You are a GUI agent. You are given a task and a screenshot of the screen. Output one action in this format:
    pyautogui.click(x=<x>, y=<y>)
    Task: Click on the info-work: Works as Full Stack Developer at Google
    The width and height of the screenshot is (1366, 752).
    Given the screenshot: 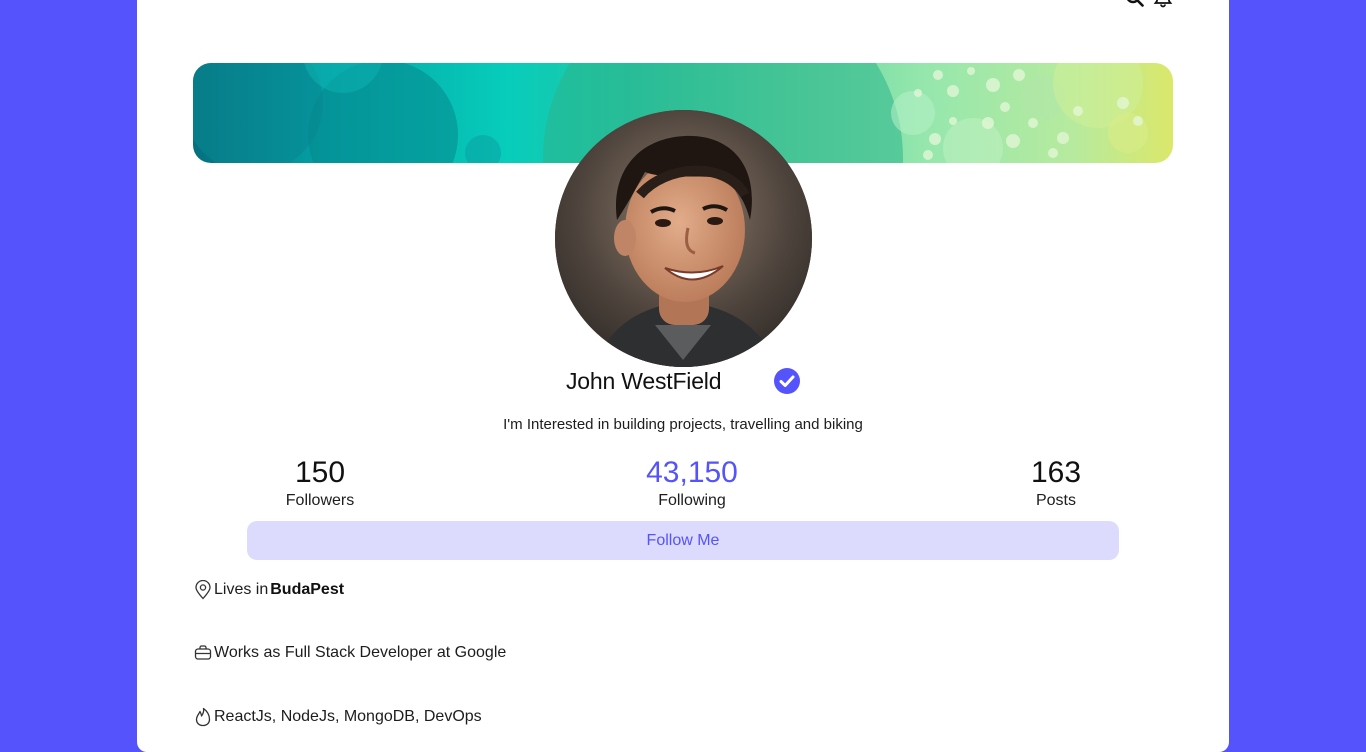 What is the action you would take?
    pyautogui.click(x=350, y=653)
    